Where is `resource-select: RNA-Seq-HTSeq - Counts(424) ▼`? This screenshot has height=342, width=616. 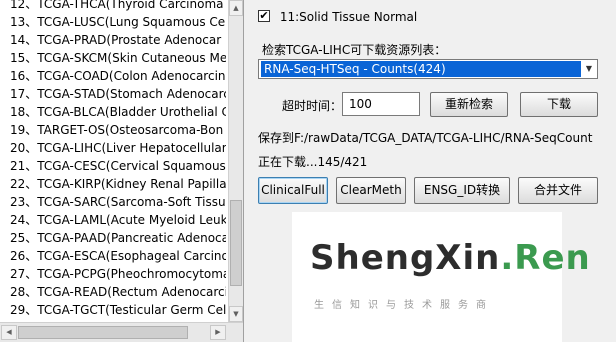 resource-select: RNA-Seq-HTSeq - Counts(424) ▼ is located at coordinates (428, 69).